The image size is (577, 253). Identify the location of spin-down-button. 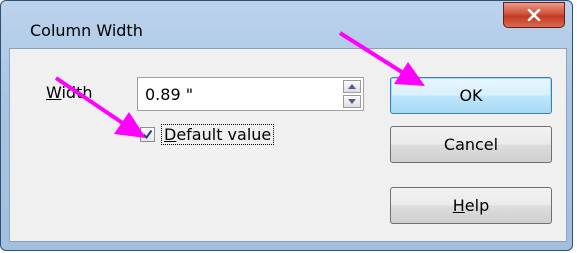
(352, 101).